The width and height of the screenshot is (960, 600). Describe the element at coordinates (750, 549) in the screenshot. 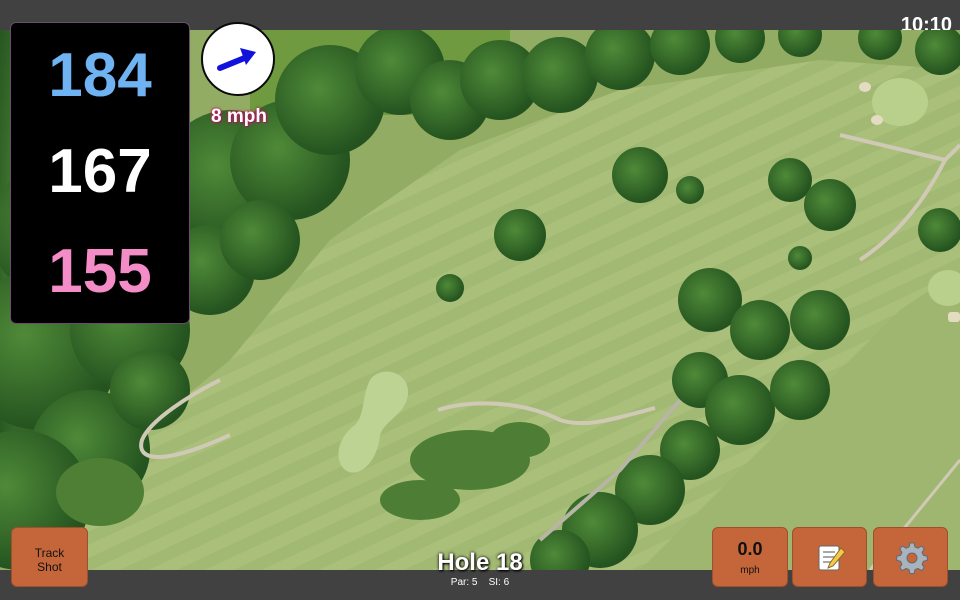

I see `speed-value: 0.0` at that location.